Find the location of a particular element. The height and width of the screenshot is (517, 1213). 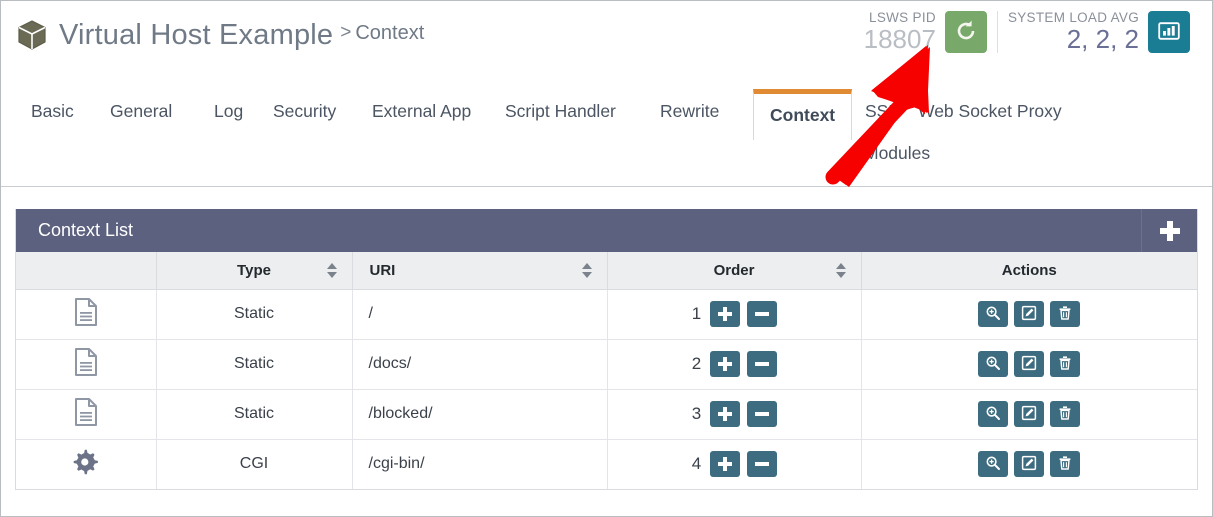

column-header-actions: Actions is located at coordinates (1029, 271).